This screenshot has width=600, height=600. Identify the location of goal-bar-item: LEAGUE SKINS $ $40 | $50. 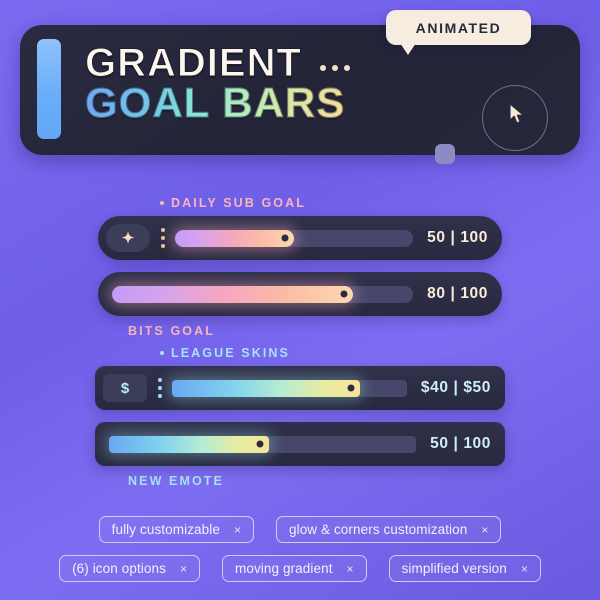
(300, 378).